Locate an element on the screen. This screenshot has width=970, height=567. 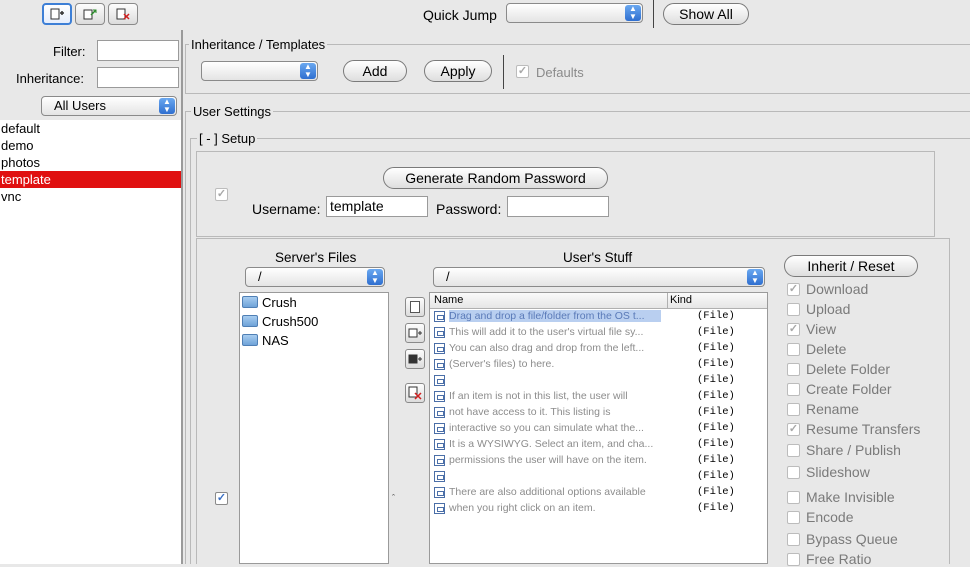
users-stuff-title: User's Stuff is located at coordinates (598, 257).